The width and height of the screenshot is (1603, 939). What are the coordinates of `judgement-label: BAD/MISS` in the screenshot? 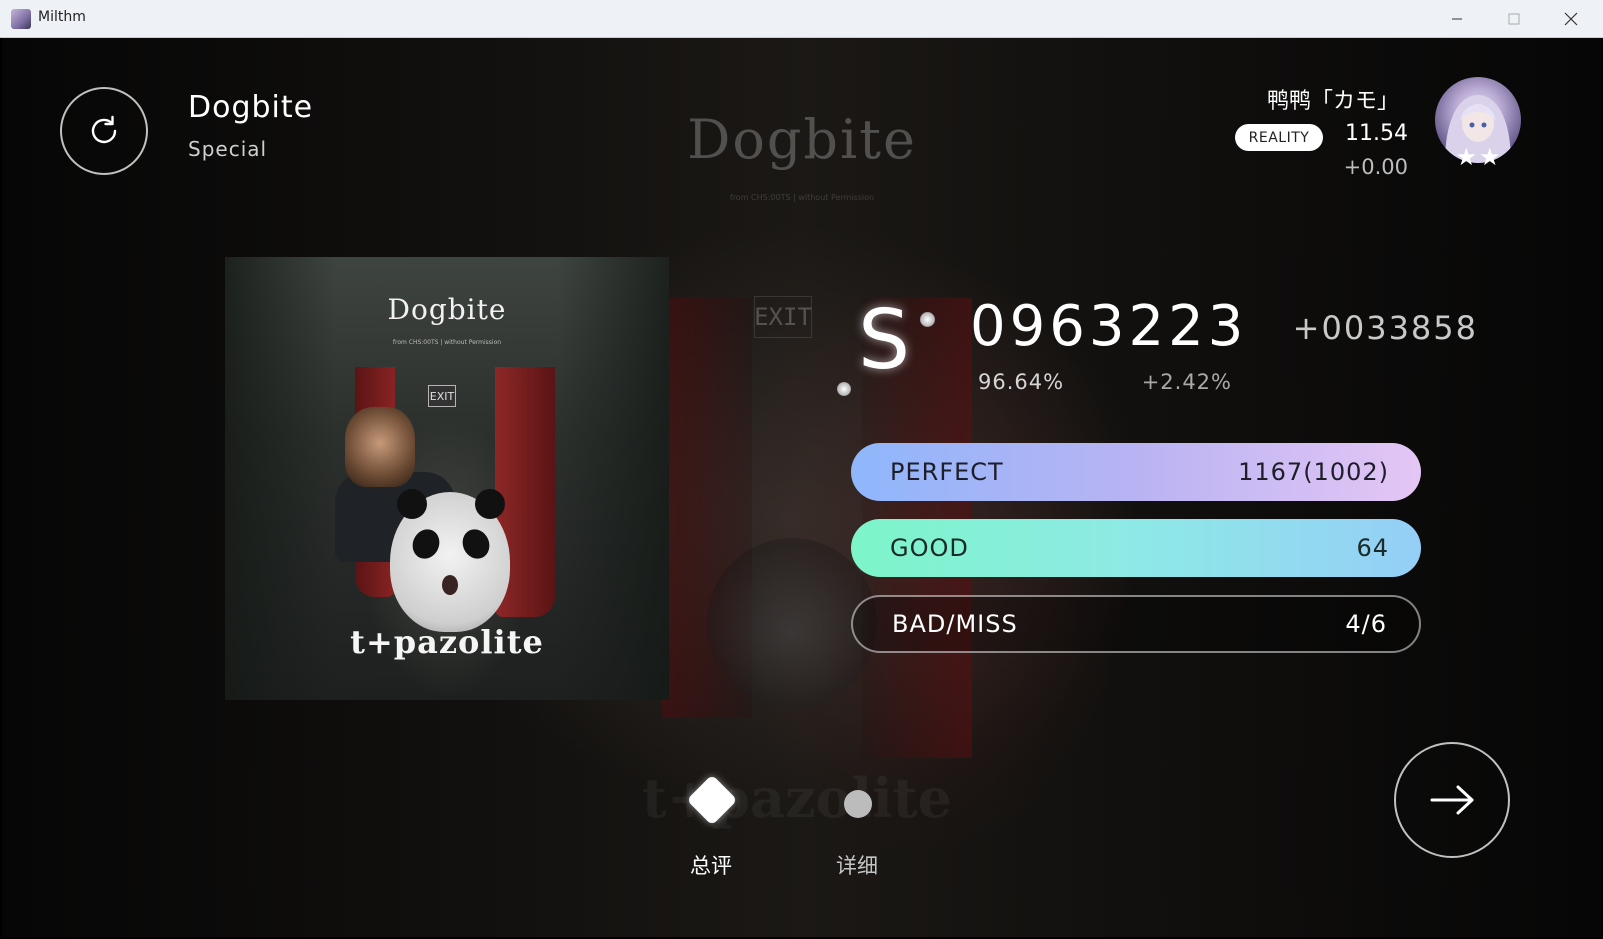 It's located at (955, 624).